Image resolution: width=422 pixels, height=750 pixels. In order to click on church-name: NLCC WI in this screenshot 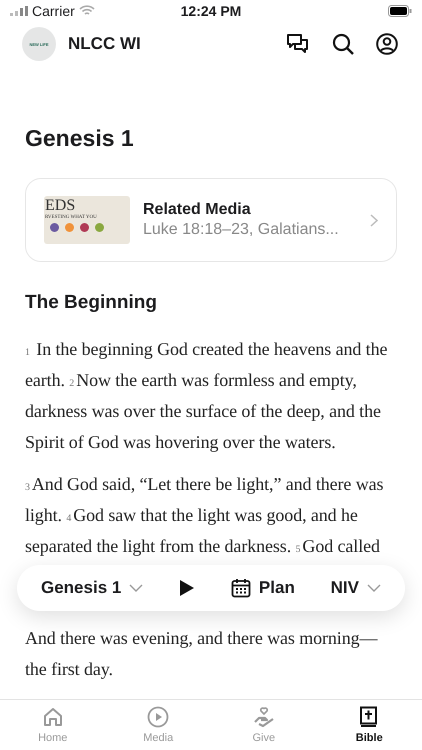, I will do `click(105, 44)`.